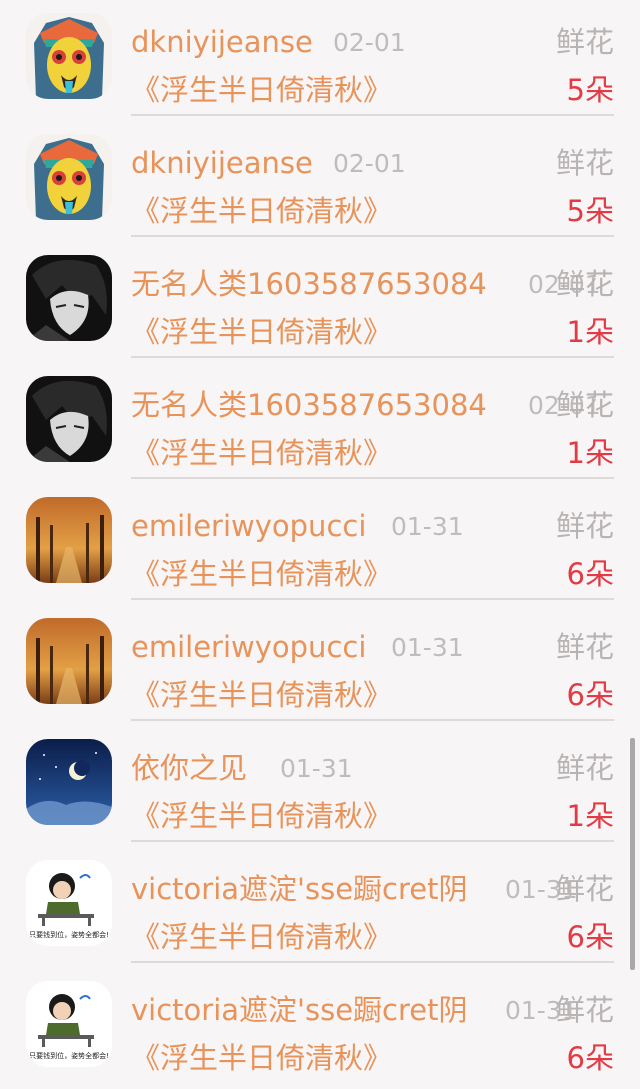 Image resolution: width=640 pixels, height=1089 pixels. Describe the element at coordinates (320, 786) in the screenshot. I see `list-item: 依你之见 01-31 鲜花 《浮生半日倚清秋》 1朵` at that location.